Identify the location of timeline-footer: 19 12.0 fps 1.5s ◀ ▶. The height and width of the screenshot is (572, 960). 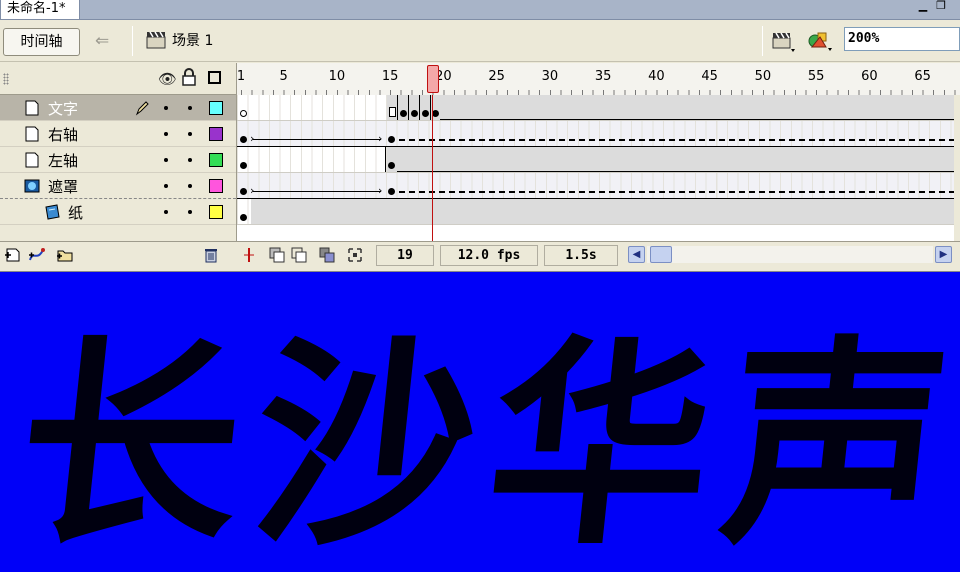
(480, 254).